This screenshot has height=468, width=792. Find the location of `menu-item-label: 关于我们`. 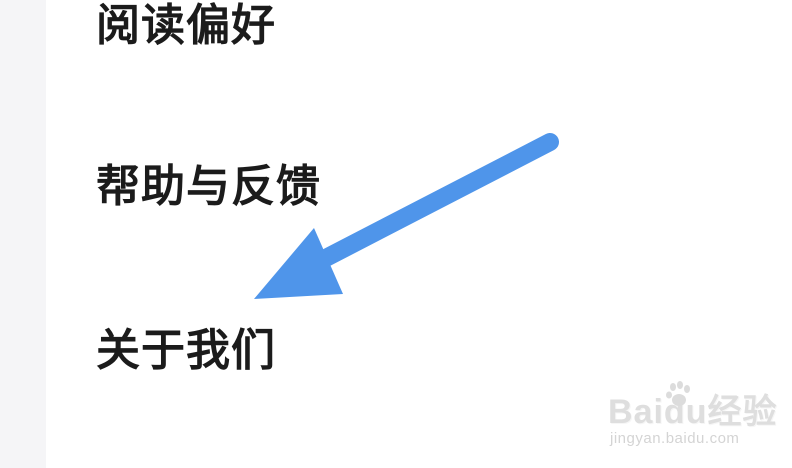

menu-item-label: 关于我们 is located at coordinates (186, 350).